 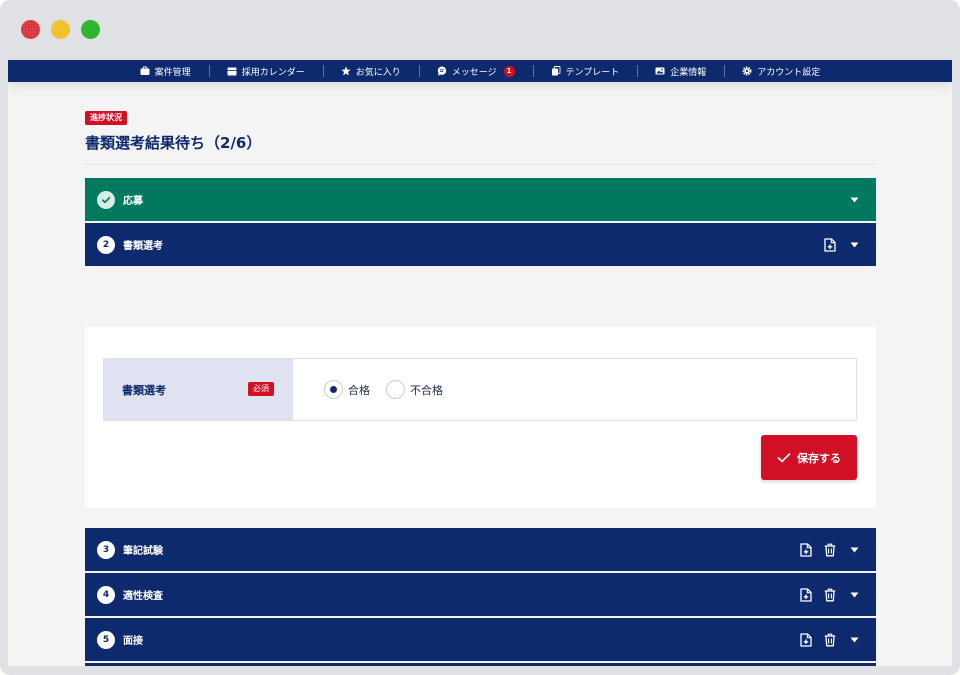 What do you see at coordinates (133, 641) in the screenshot?
I see `step-label: 面接` at bounding box center [133, 641].